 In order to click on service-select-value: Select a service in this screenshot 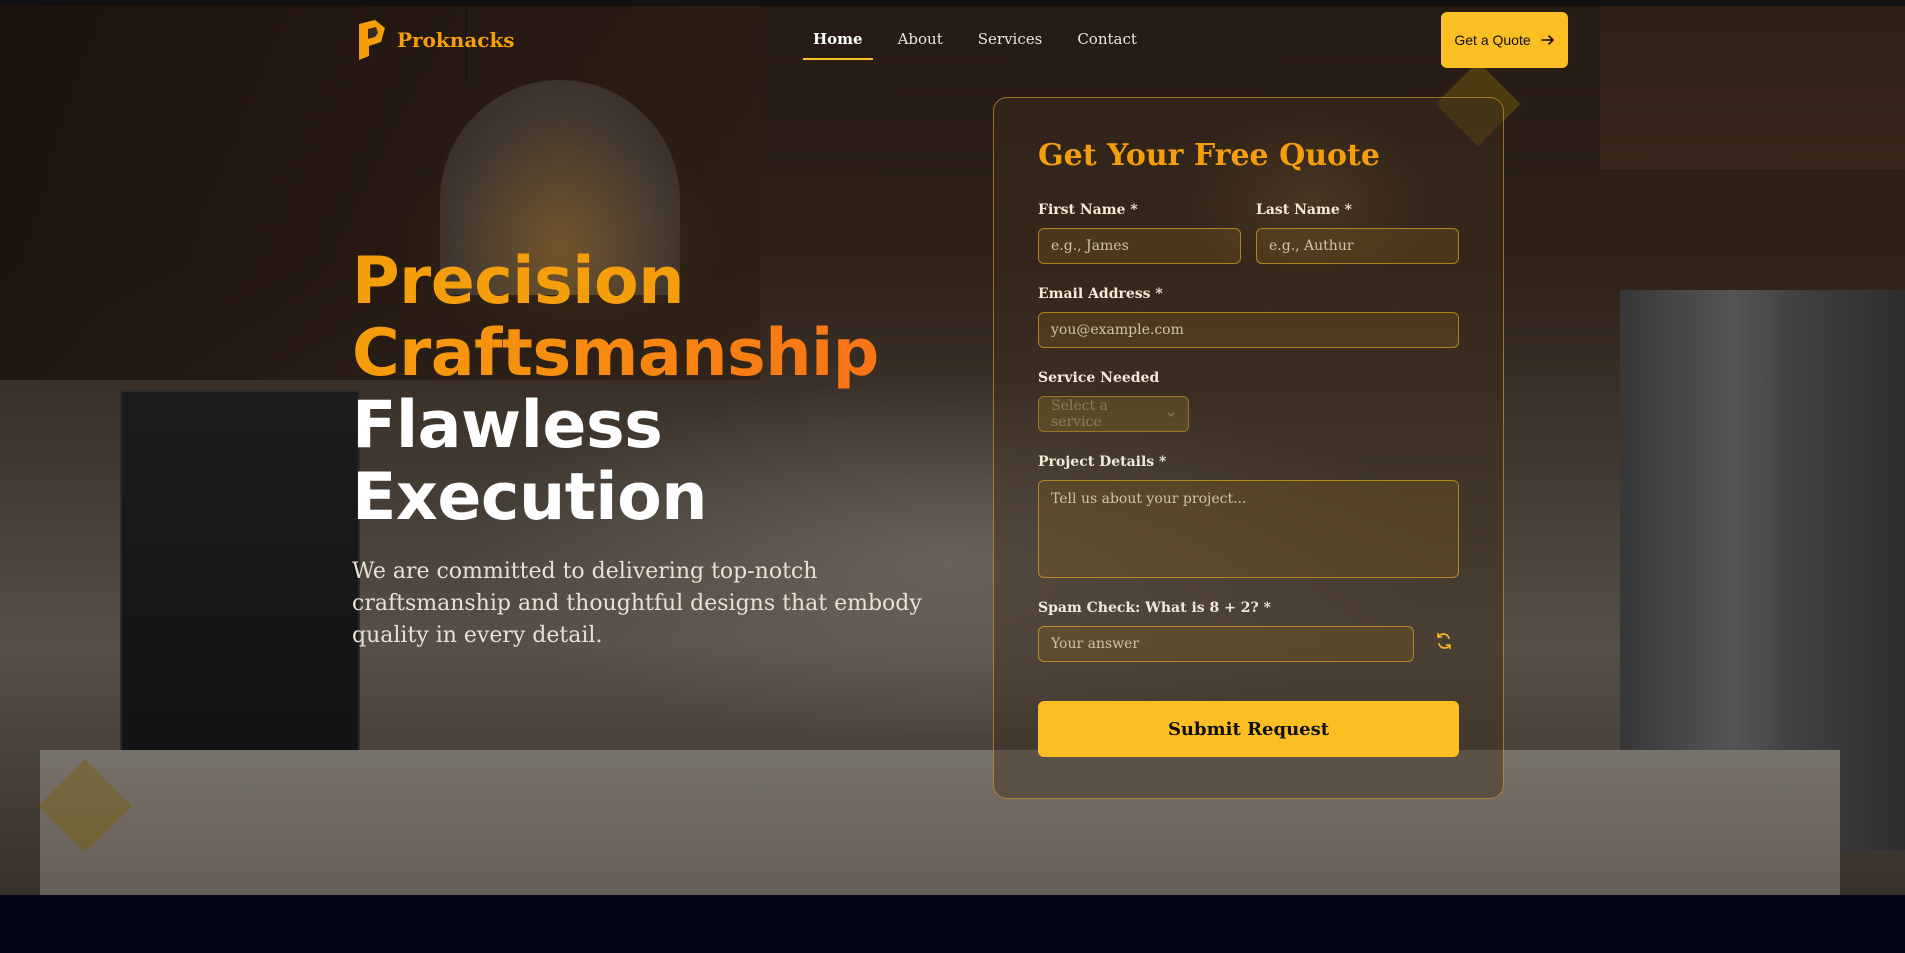, I will do `click(1079, 414)`.